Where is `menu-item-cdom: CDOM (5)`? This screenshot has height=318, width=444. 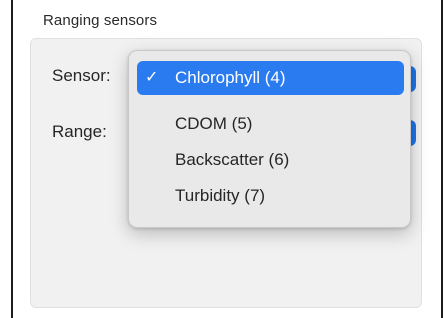 menu-item-cdom: CDOM (5) is located at coordinates (270, 124).